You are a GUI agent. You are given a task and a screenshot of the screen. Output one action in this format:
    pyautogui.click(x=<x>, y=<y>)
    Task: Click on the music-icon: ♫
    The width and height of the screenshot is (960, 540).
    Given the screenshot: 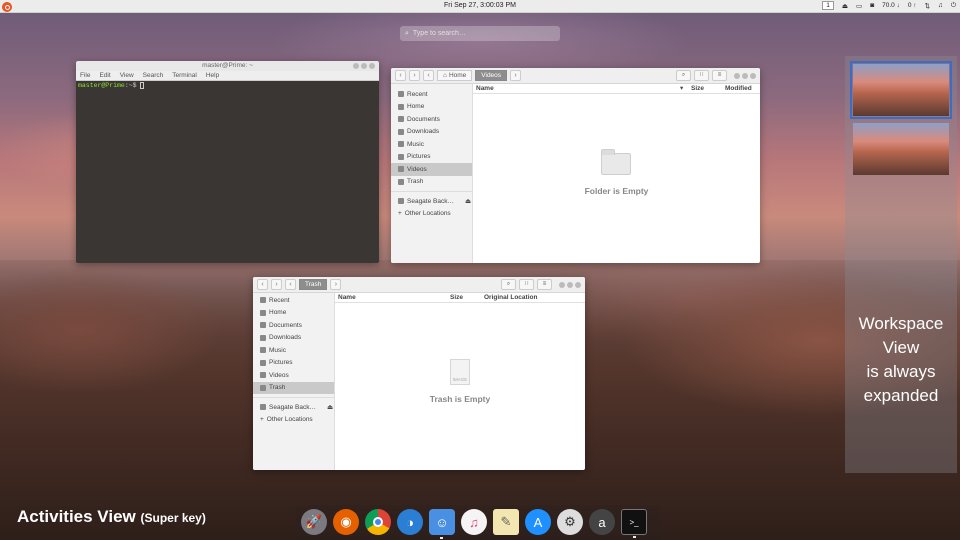 What is the action you would take?
    pyautogui.click(x=474, y=522)
    